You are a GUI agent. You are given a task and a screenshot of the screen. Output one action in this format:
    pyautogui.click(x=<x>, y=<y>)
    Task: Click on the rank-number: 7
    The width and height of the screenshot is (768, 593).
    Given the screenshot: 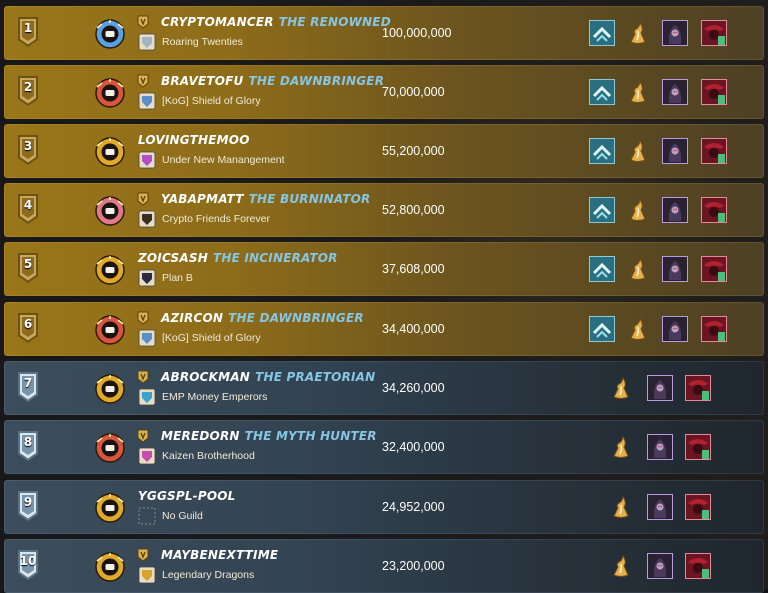 What is the action you would take?
    pyautogui.click(x=28, y=383)
    